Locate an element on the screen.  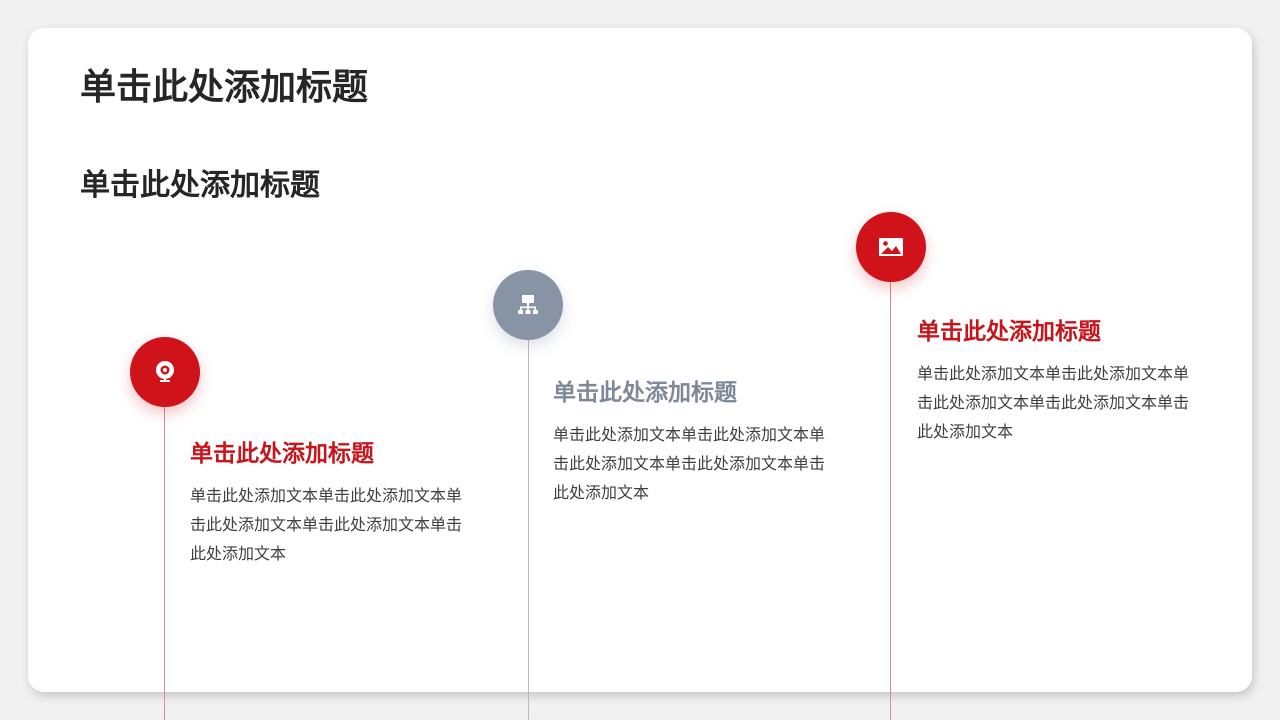
item-title-3: 单击此处添加标题 is located at coordinates (1009, 329).